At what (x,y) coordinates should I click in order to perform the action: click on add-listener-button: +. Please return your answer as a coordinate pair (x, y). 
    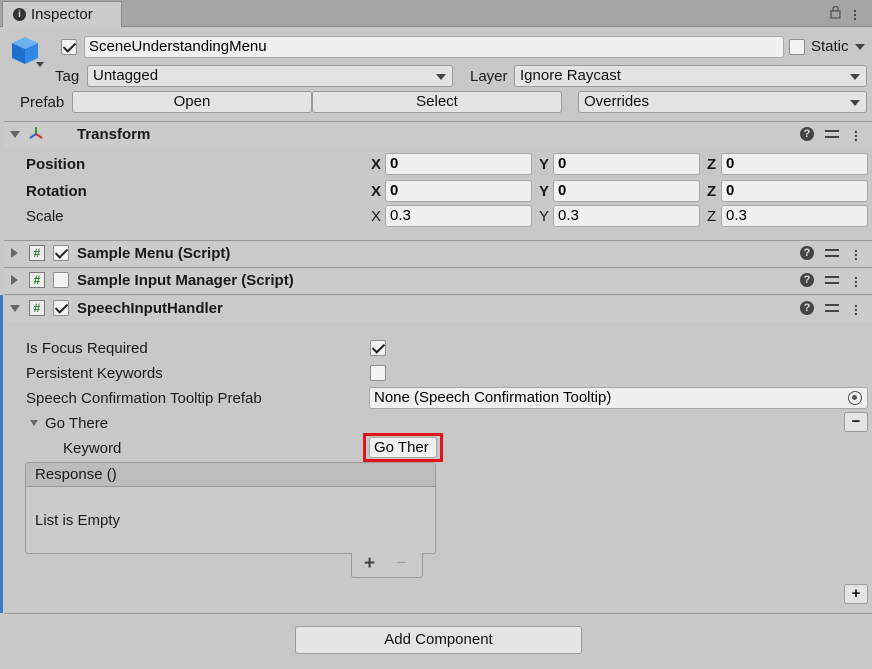
    Looking at the image, I should click on (369, 564).